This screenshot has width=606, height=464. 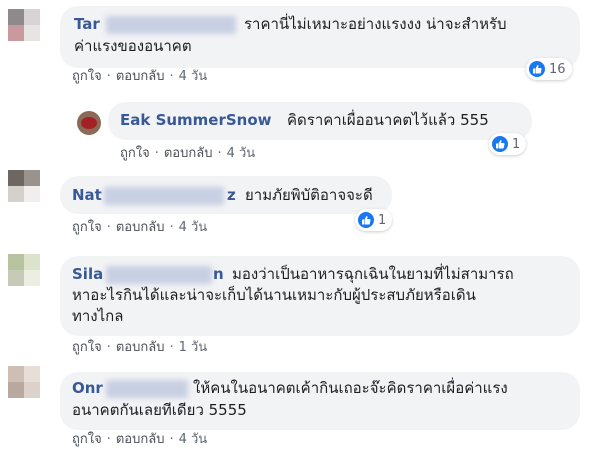 I want to click on reaction-count-value: 16, so click(x=557, y=69).